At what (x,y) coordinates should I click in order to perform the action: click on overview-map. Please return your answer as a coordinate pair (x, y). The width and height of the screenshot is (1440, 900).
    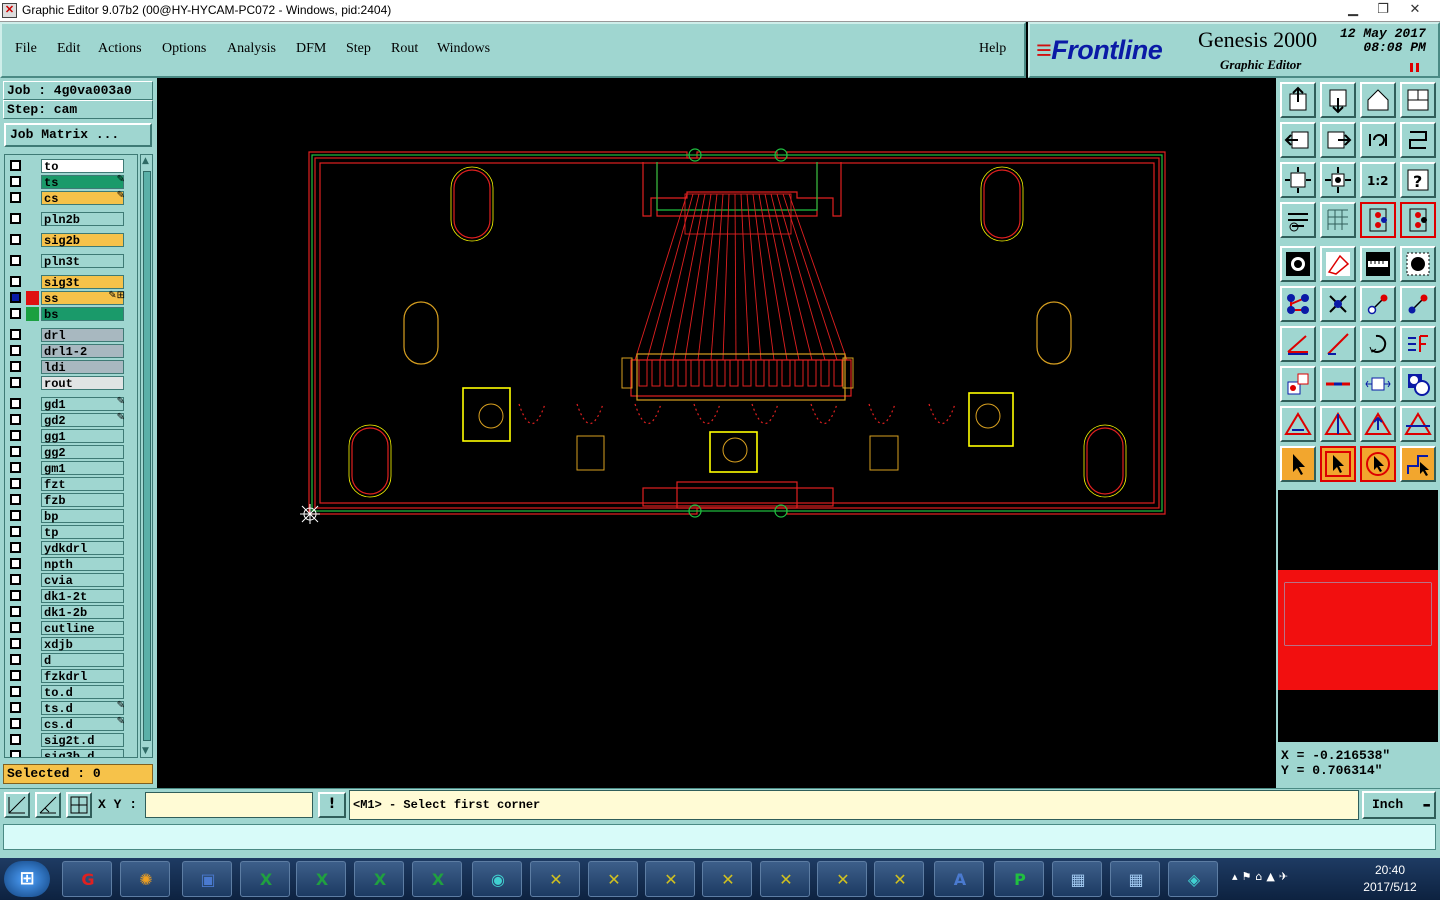
    Looking at the image, I should click on (1358, 616).